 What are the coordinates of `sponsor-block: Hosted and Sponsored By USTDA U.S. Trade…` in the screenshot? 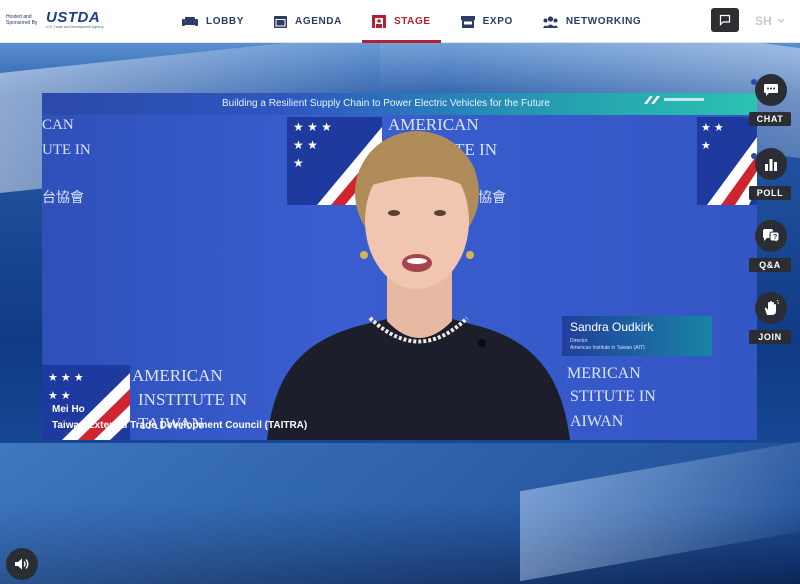 It's located at (55, 20).